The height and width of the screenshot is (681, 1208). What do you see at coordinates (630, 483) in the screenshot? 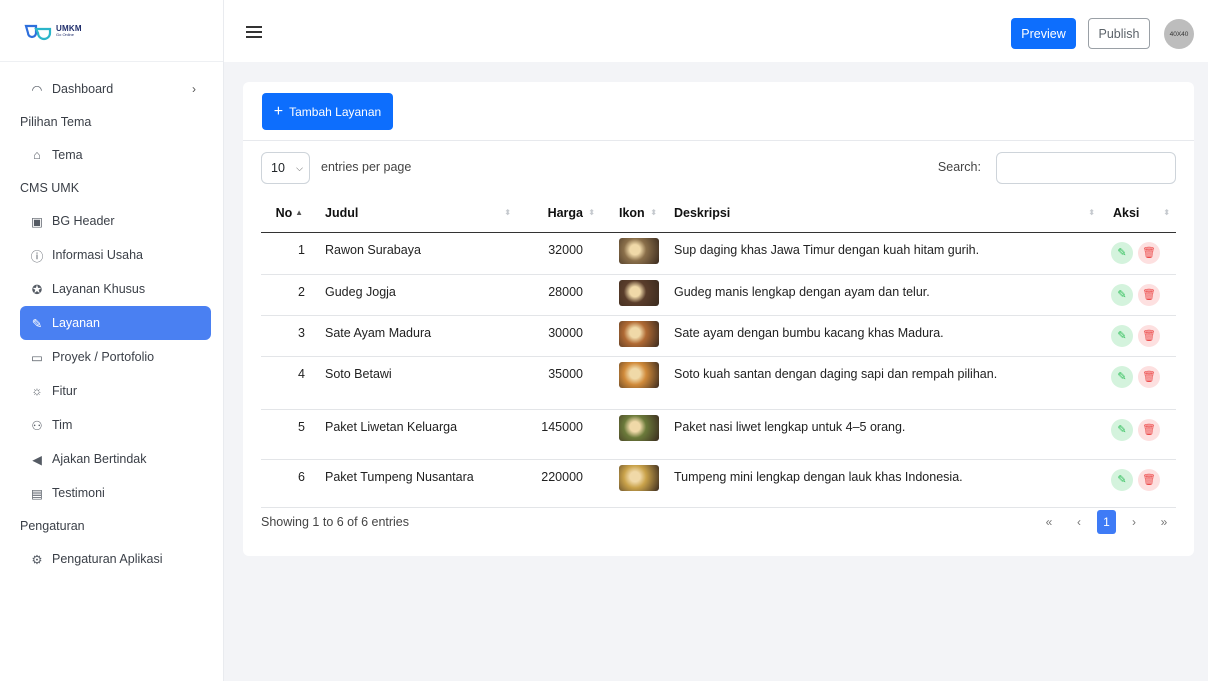
I see `cell-ikon` at bounding box center [630, 483].